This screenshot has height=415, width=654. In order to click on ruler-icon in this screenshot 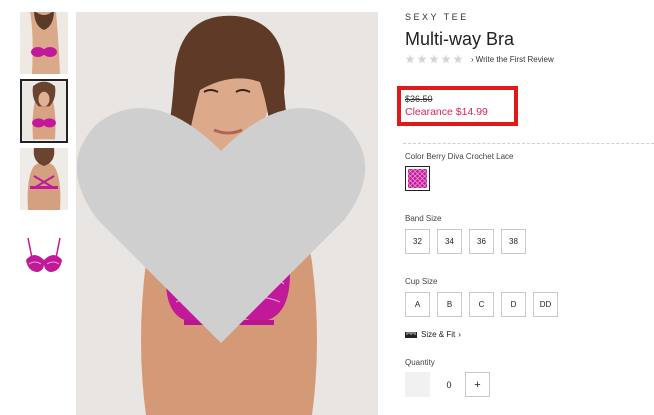, I will do `click(411, 334)`.